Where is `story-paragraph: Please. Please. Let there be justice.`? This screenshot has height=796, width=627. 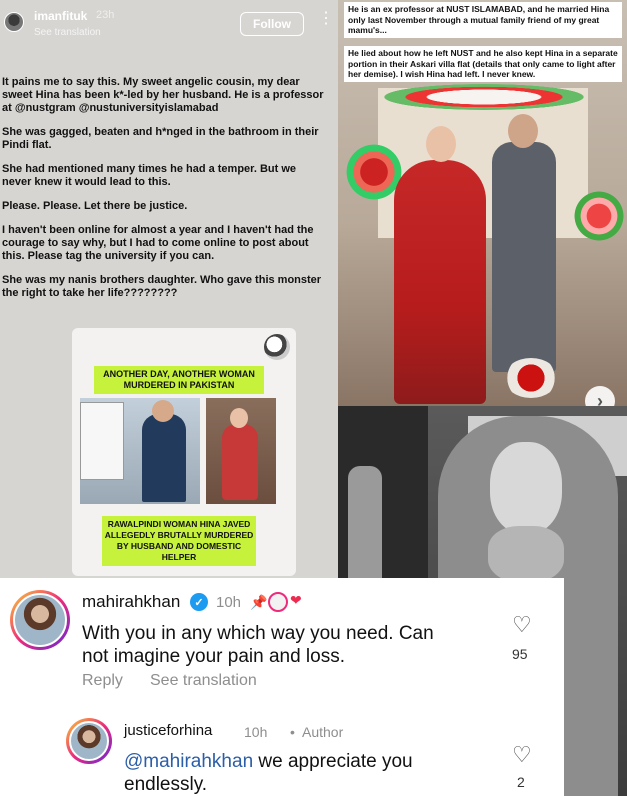 story-paragraph: Please. Please. Let there be justice. is located at coordinates (95, 206).